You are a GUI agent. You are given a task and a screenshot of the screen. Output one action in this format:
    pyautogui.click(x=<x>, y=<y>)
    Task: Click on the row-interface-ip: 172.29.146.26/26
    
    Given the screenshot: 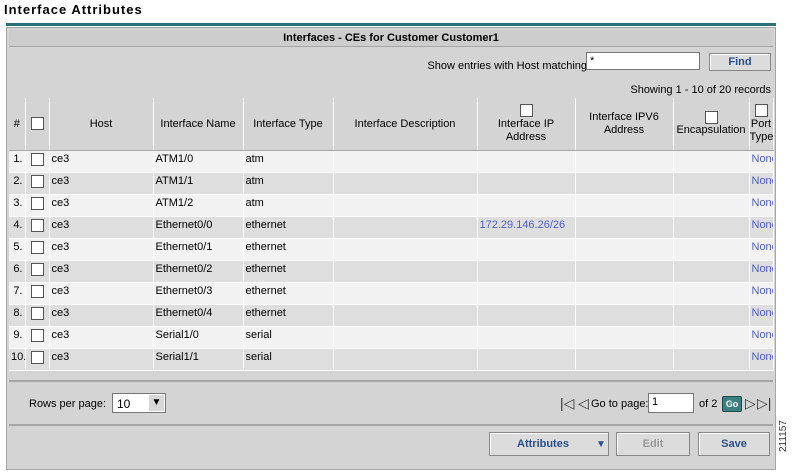 What is the action you would take?
    pyautogui.click(x=526, y=227)
    